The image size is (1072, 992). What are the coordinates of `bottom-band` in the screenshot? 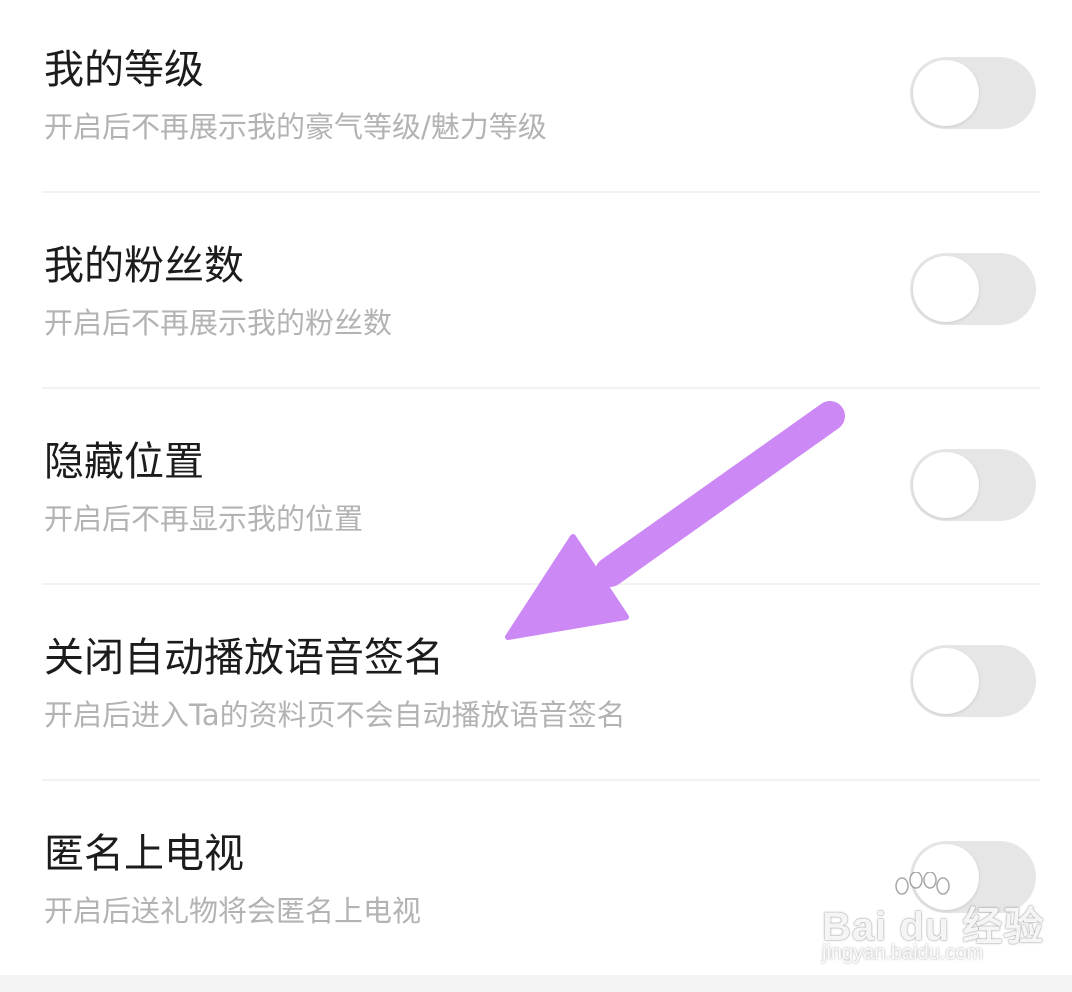 It's located at (536, 983).